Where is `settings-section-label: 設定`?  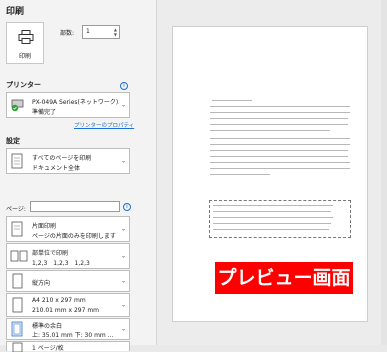
settings-section-label: 設定 is located at coordinates (13, 141).